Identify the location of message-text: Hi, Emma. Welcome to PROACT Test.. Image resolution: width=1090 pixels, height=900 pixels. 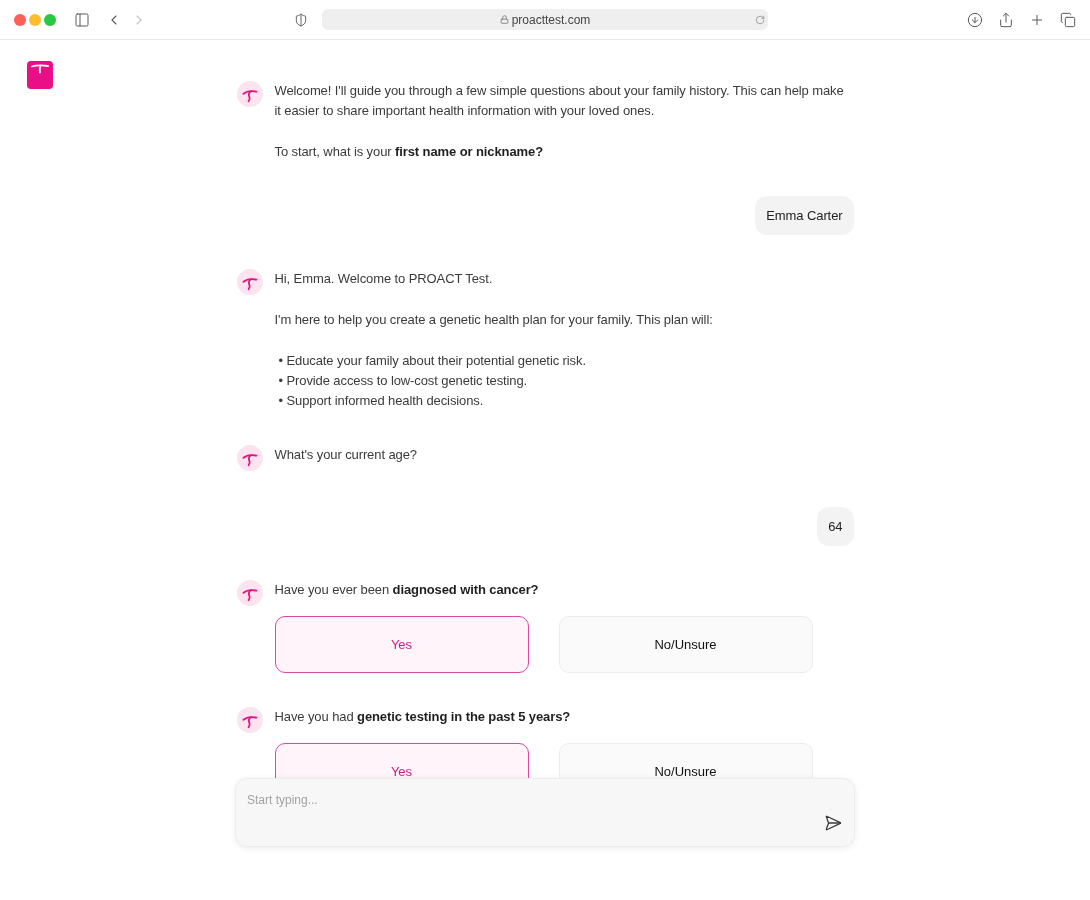
(384, 279).